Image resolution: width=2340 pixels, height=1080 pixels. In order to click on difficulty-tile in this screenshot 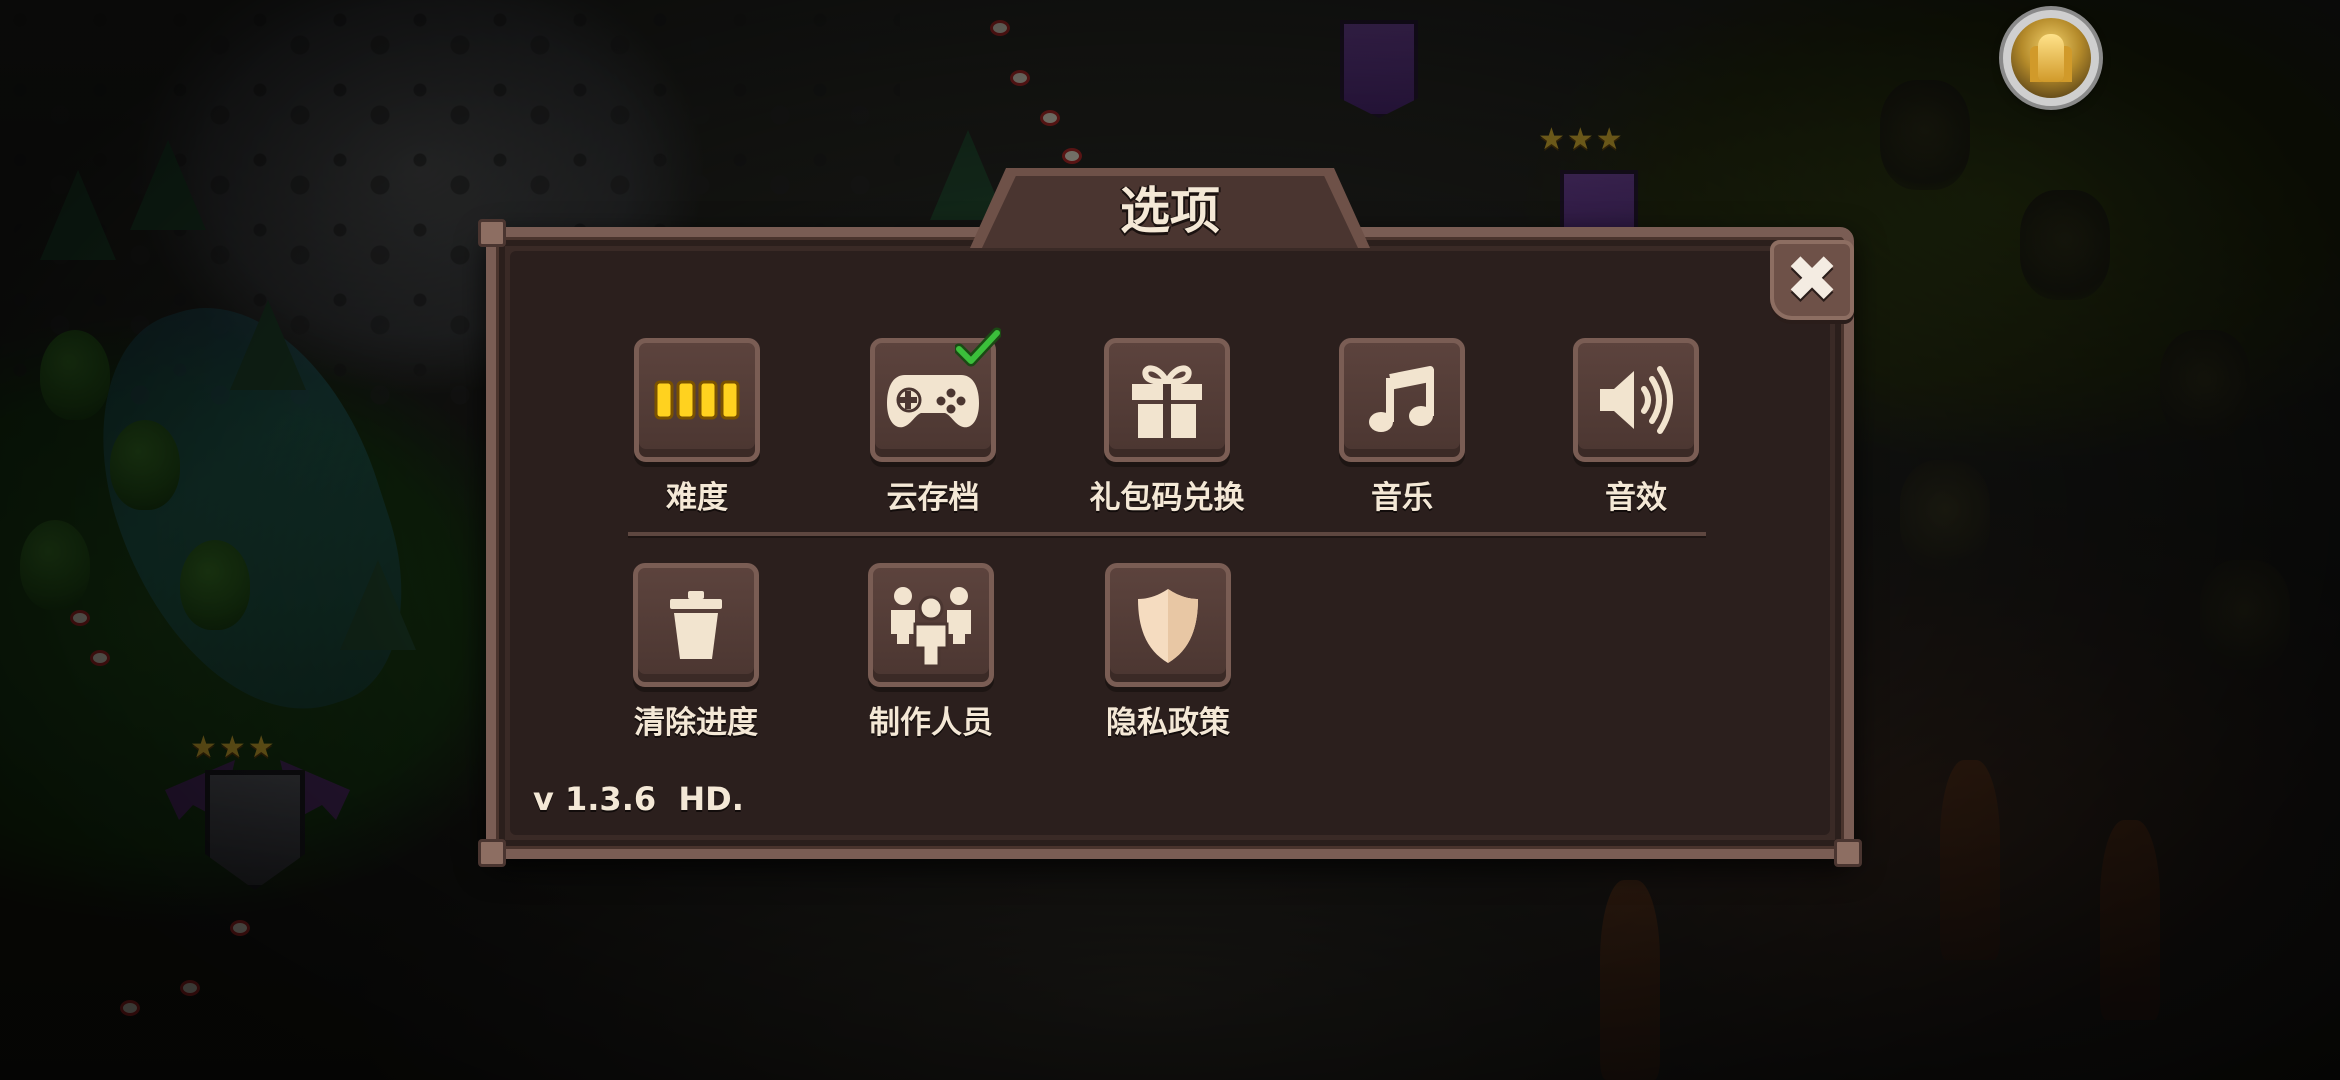, I will do `click(697, 400)`.